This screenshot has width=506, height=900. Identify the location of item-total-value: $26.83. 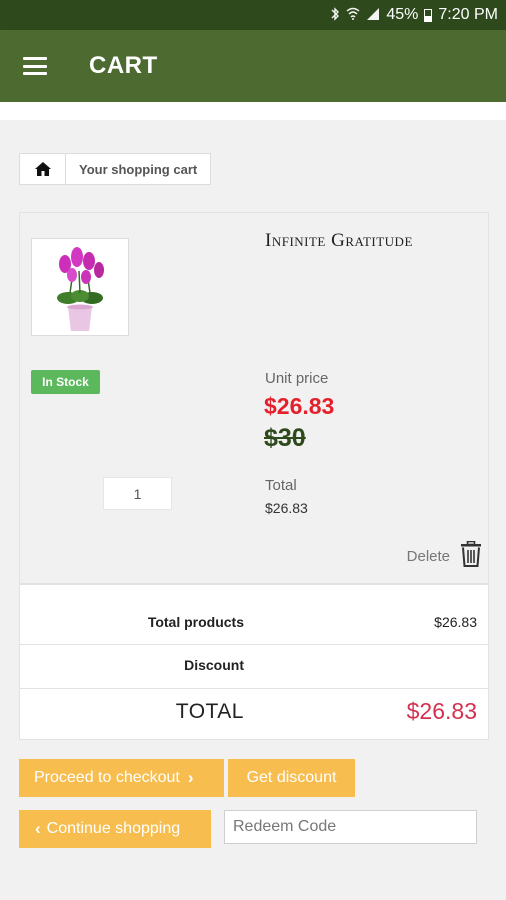
(286, 508).